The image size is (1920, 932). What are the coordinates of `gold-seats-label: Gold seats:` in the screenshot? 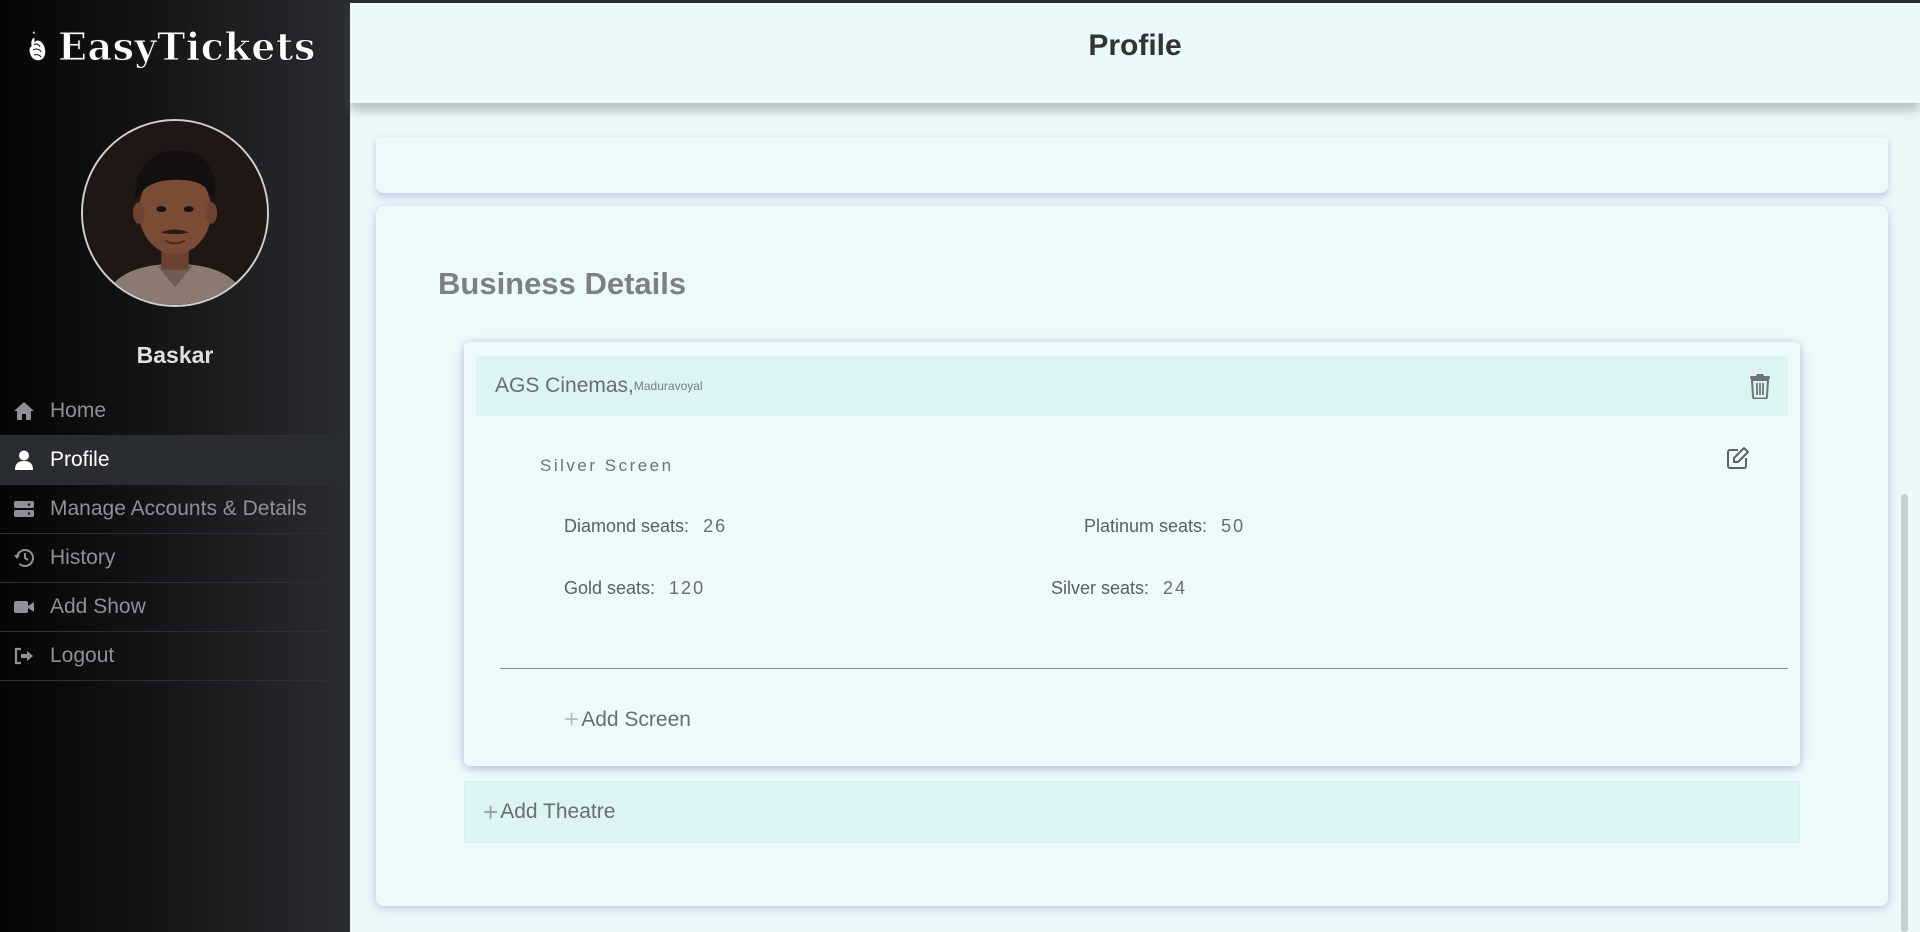 It's located at (610, 588).